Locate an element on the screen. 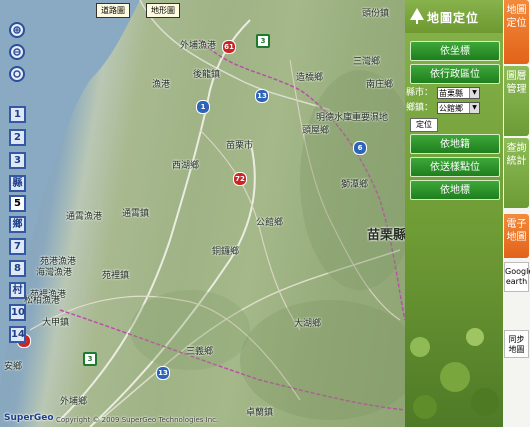 The height and width of the screenshot is (427, 530). map-label: 頭屋鄉 is located at coordinates (316, 131).